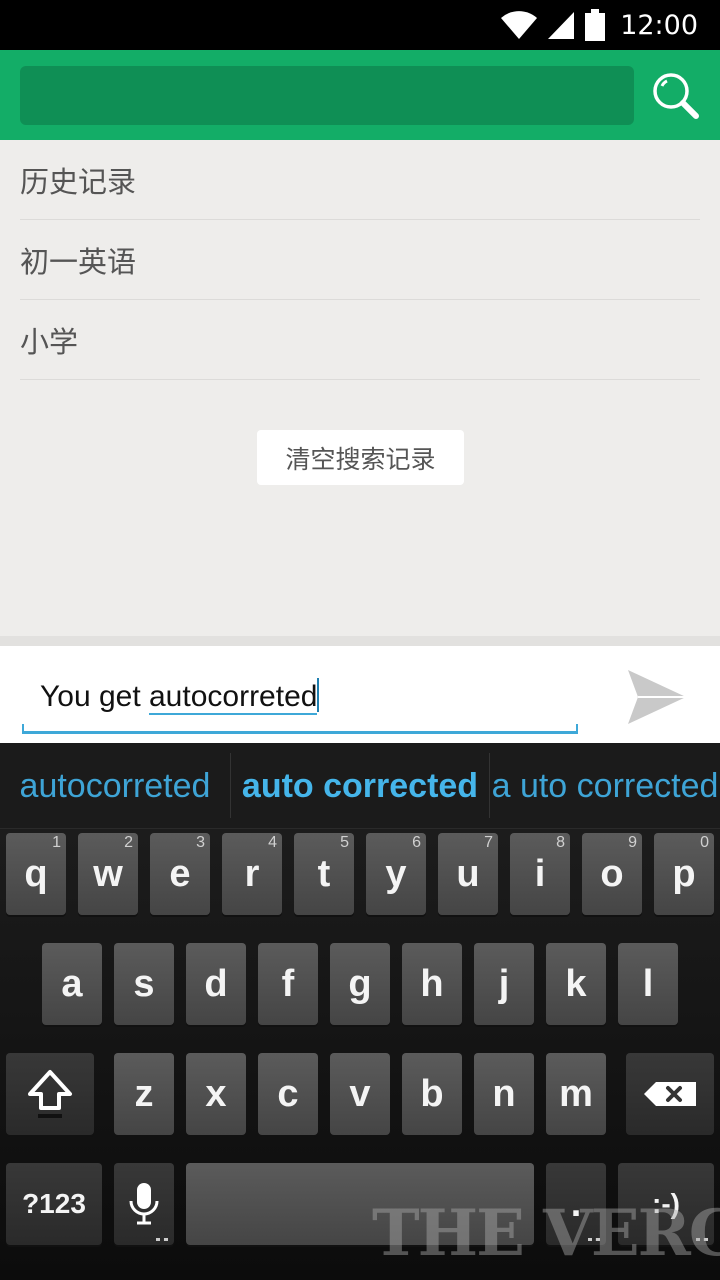 The image size is (720, 1280). Describe the element at coordinates (144, 1094) in the screenshot. I see `key-z: z` at that location.